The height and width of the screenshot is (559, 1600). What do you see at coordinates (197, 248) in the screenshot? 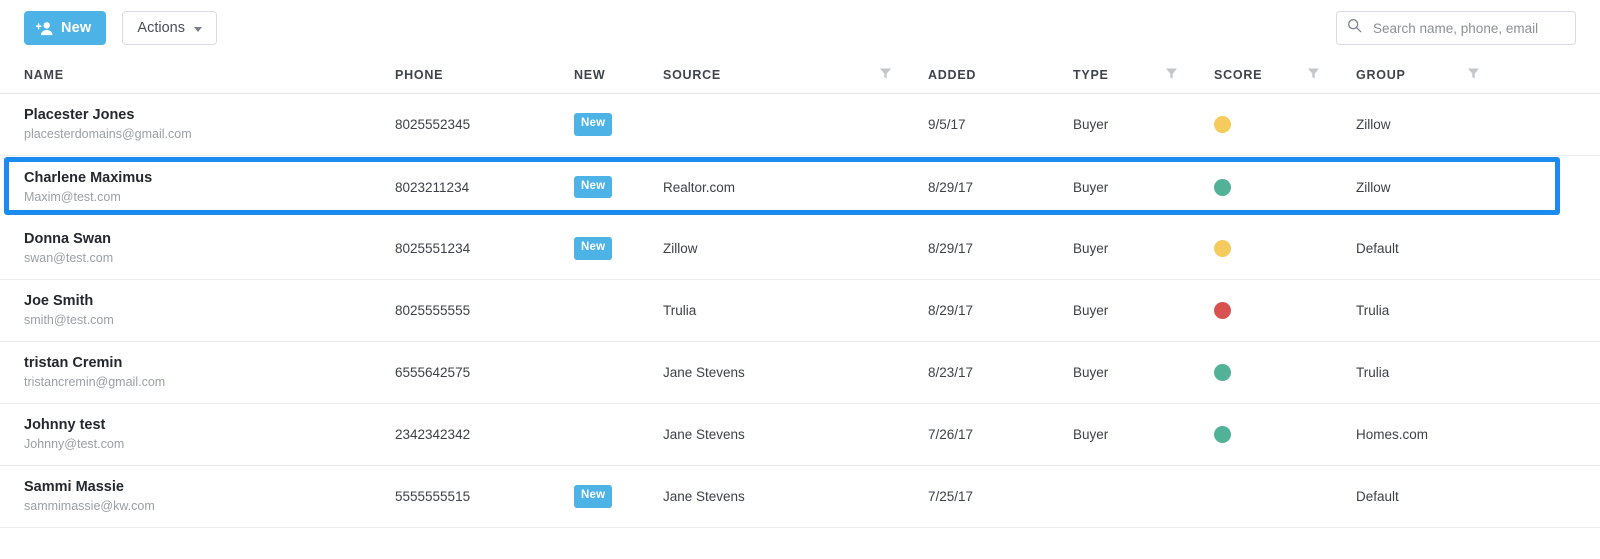
I see `cell-name: Donna Swan swan@test.com` at bounding box center [197, 248].